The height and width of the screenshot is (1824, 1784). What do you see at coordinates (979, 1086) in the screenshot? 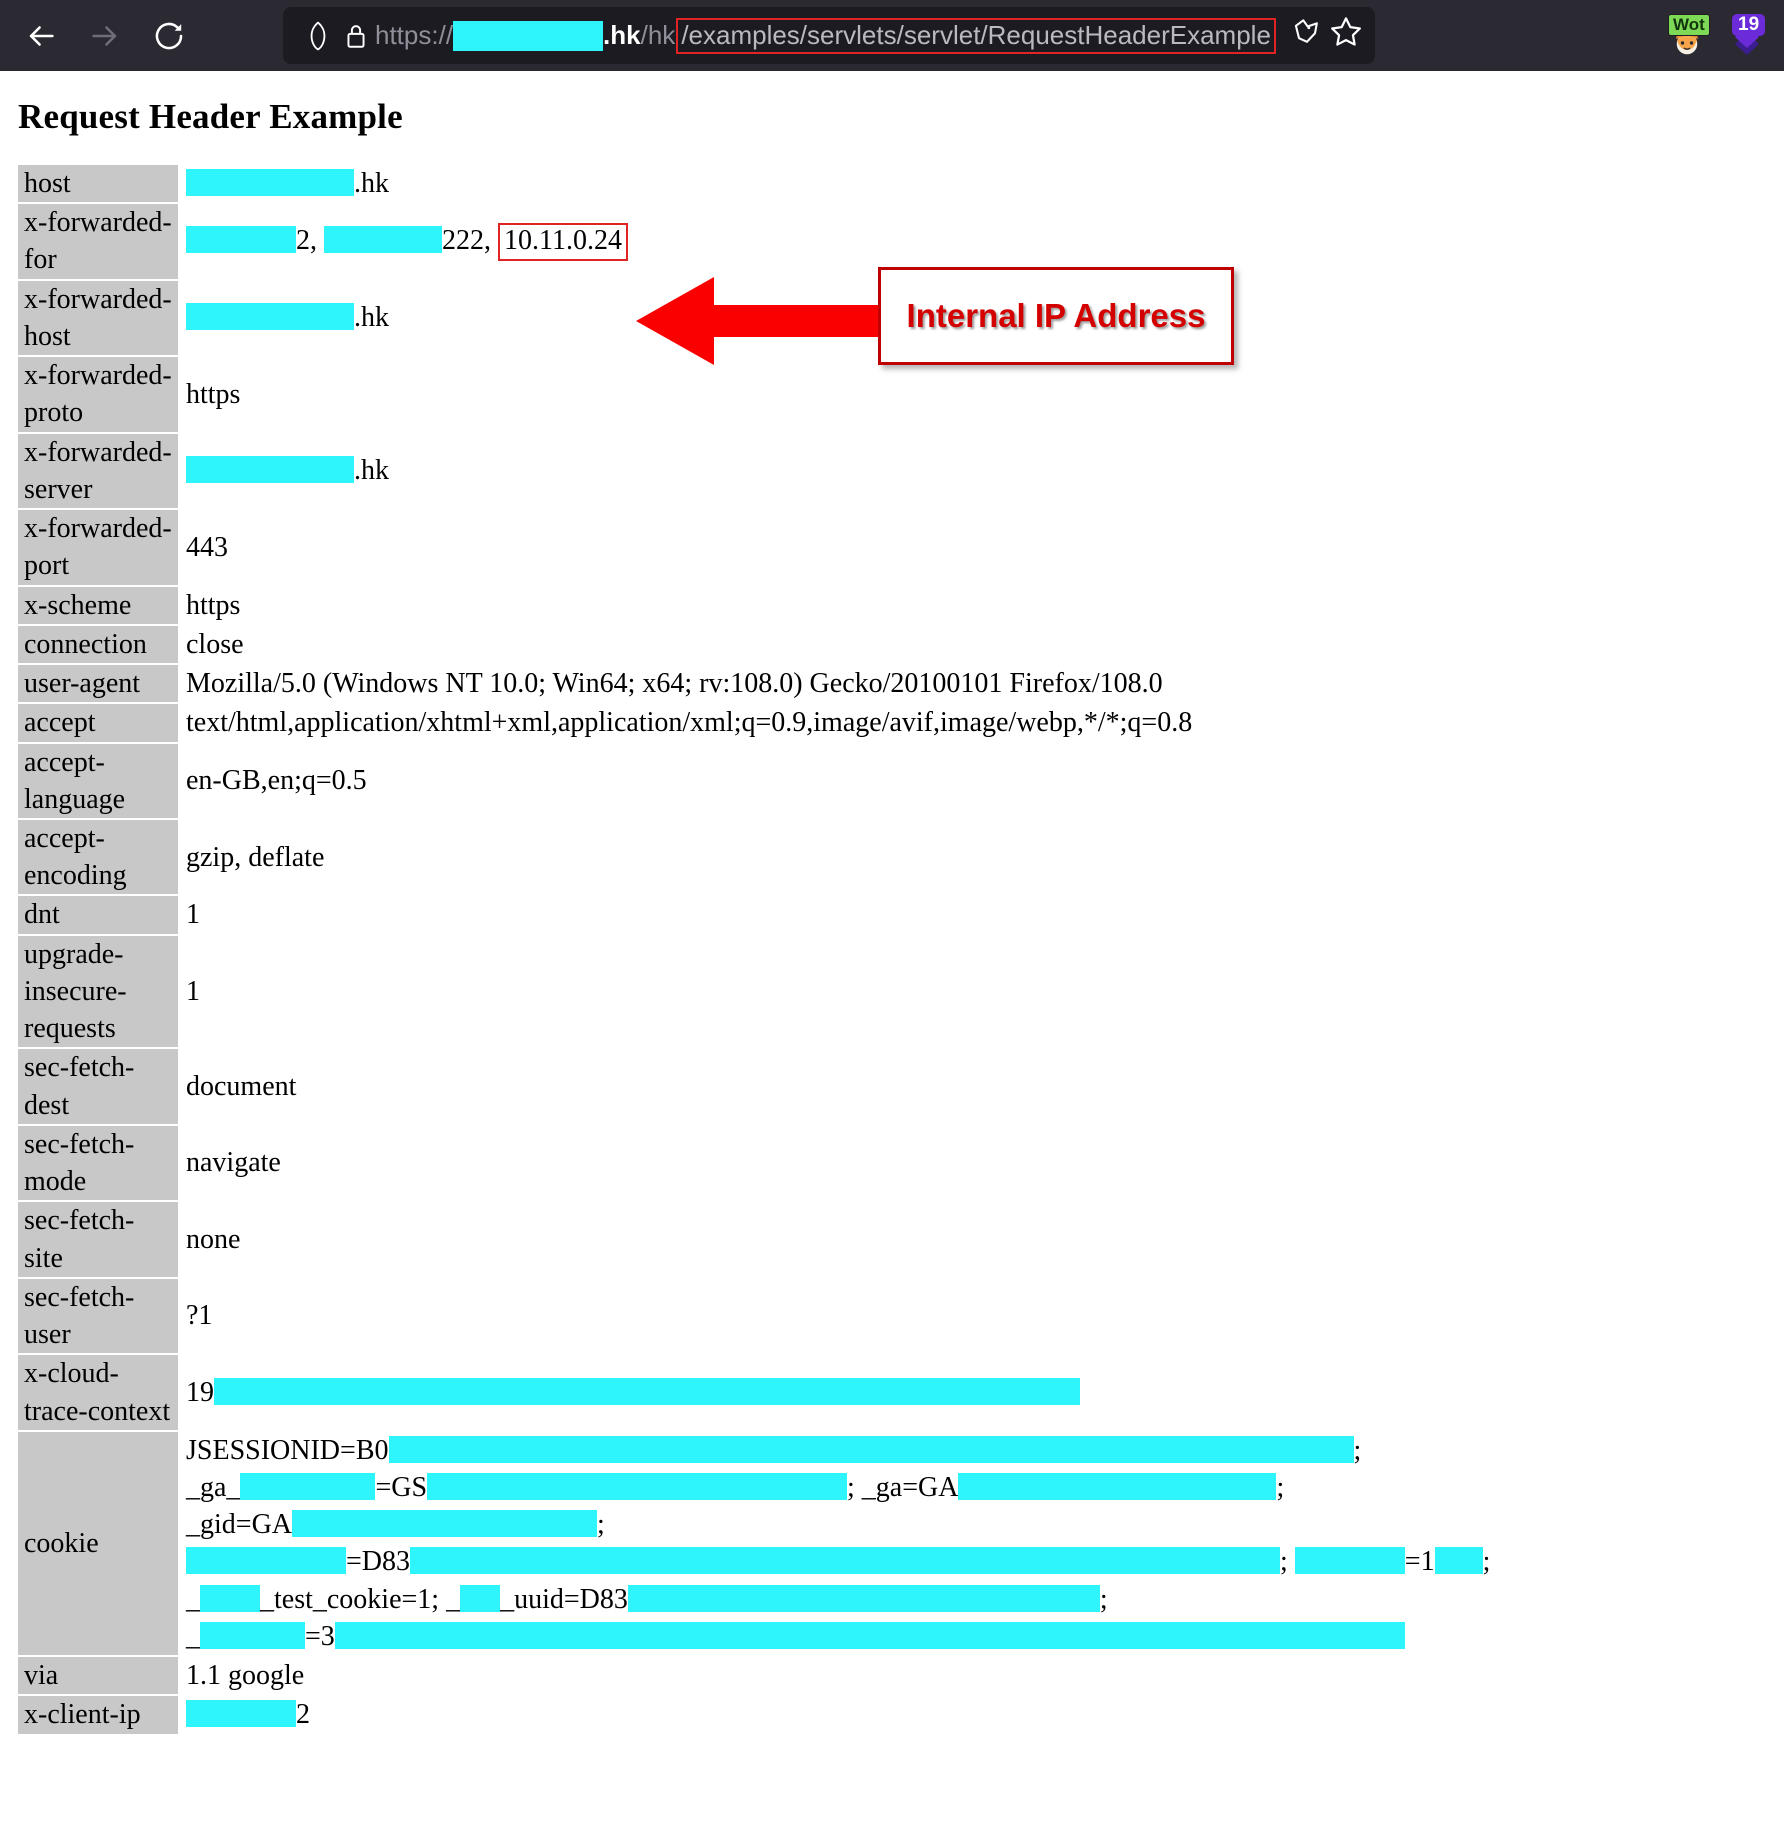
I see `header-value-cell: document` at bounding box center [979, 1086].